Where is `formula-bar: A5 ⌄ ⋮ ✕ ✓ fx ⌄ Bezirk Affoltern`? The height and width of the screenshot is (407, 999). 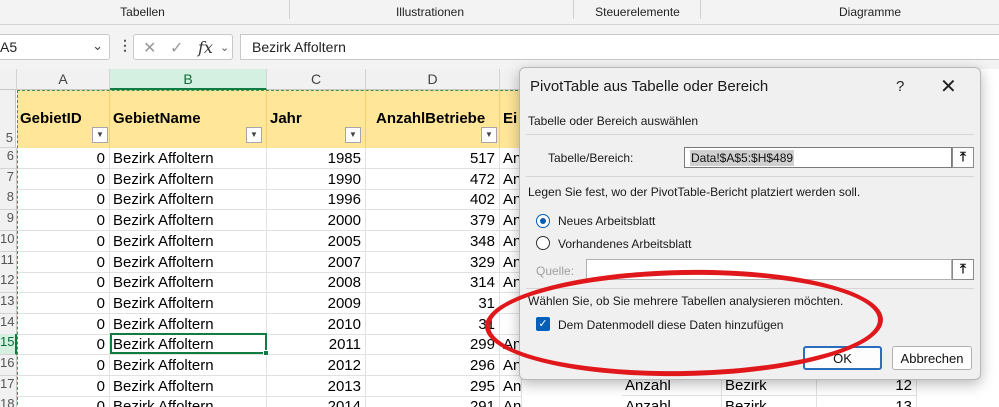 formula-bar: A5 ⌄ ⋮ ✕ ✓ fx ⌄ Bezirk Affoltern is located at coordinates (499, 47).